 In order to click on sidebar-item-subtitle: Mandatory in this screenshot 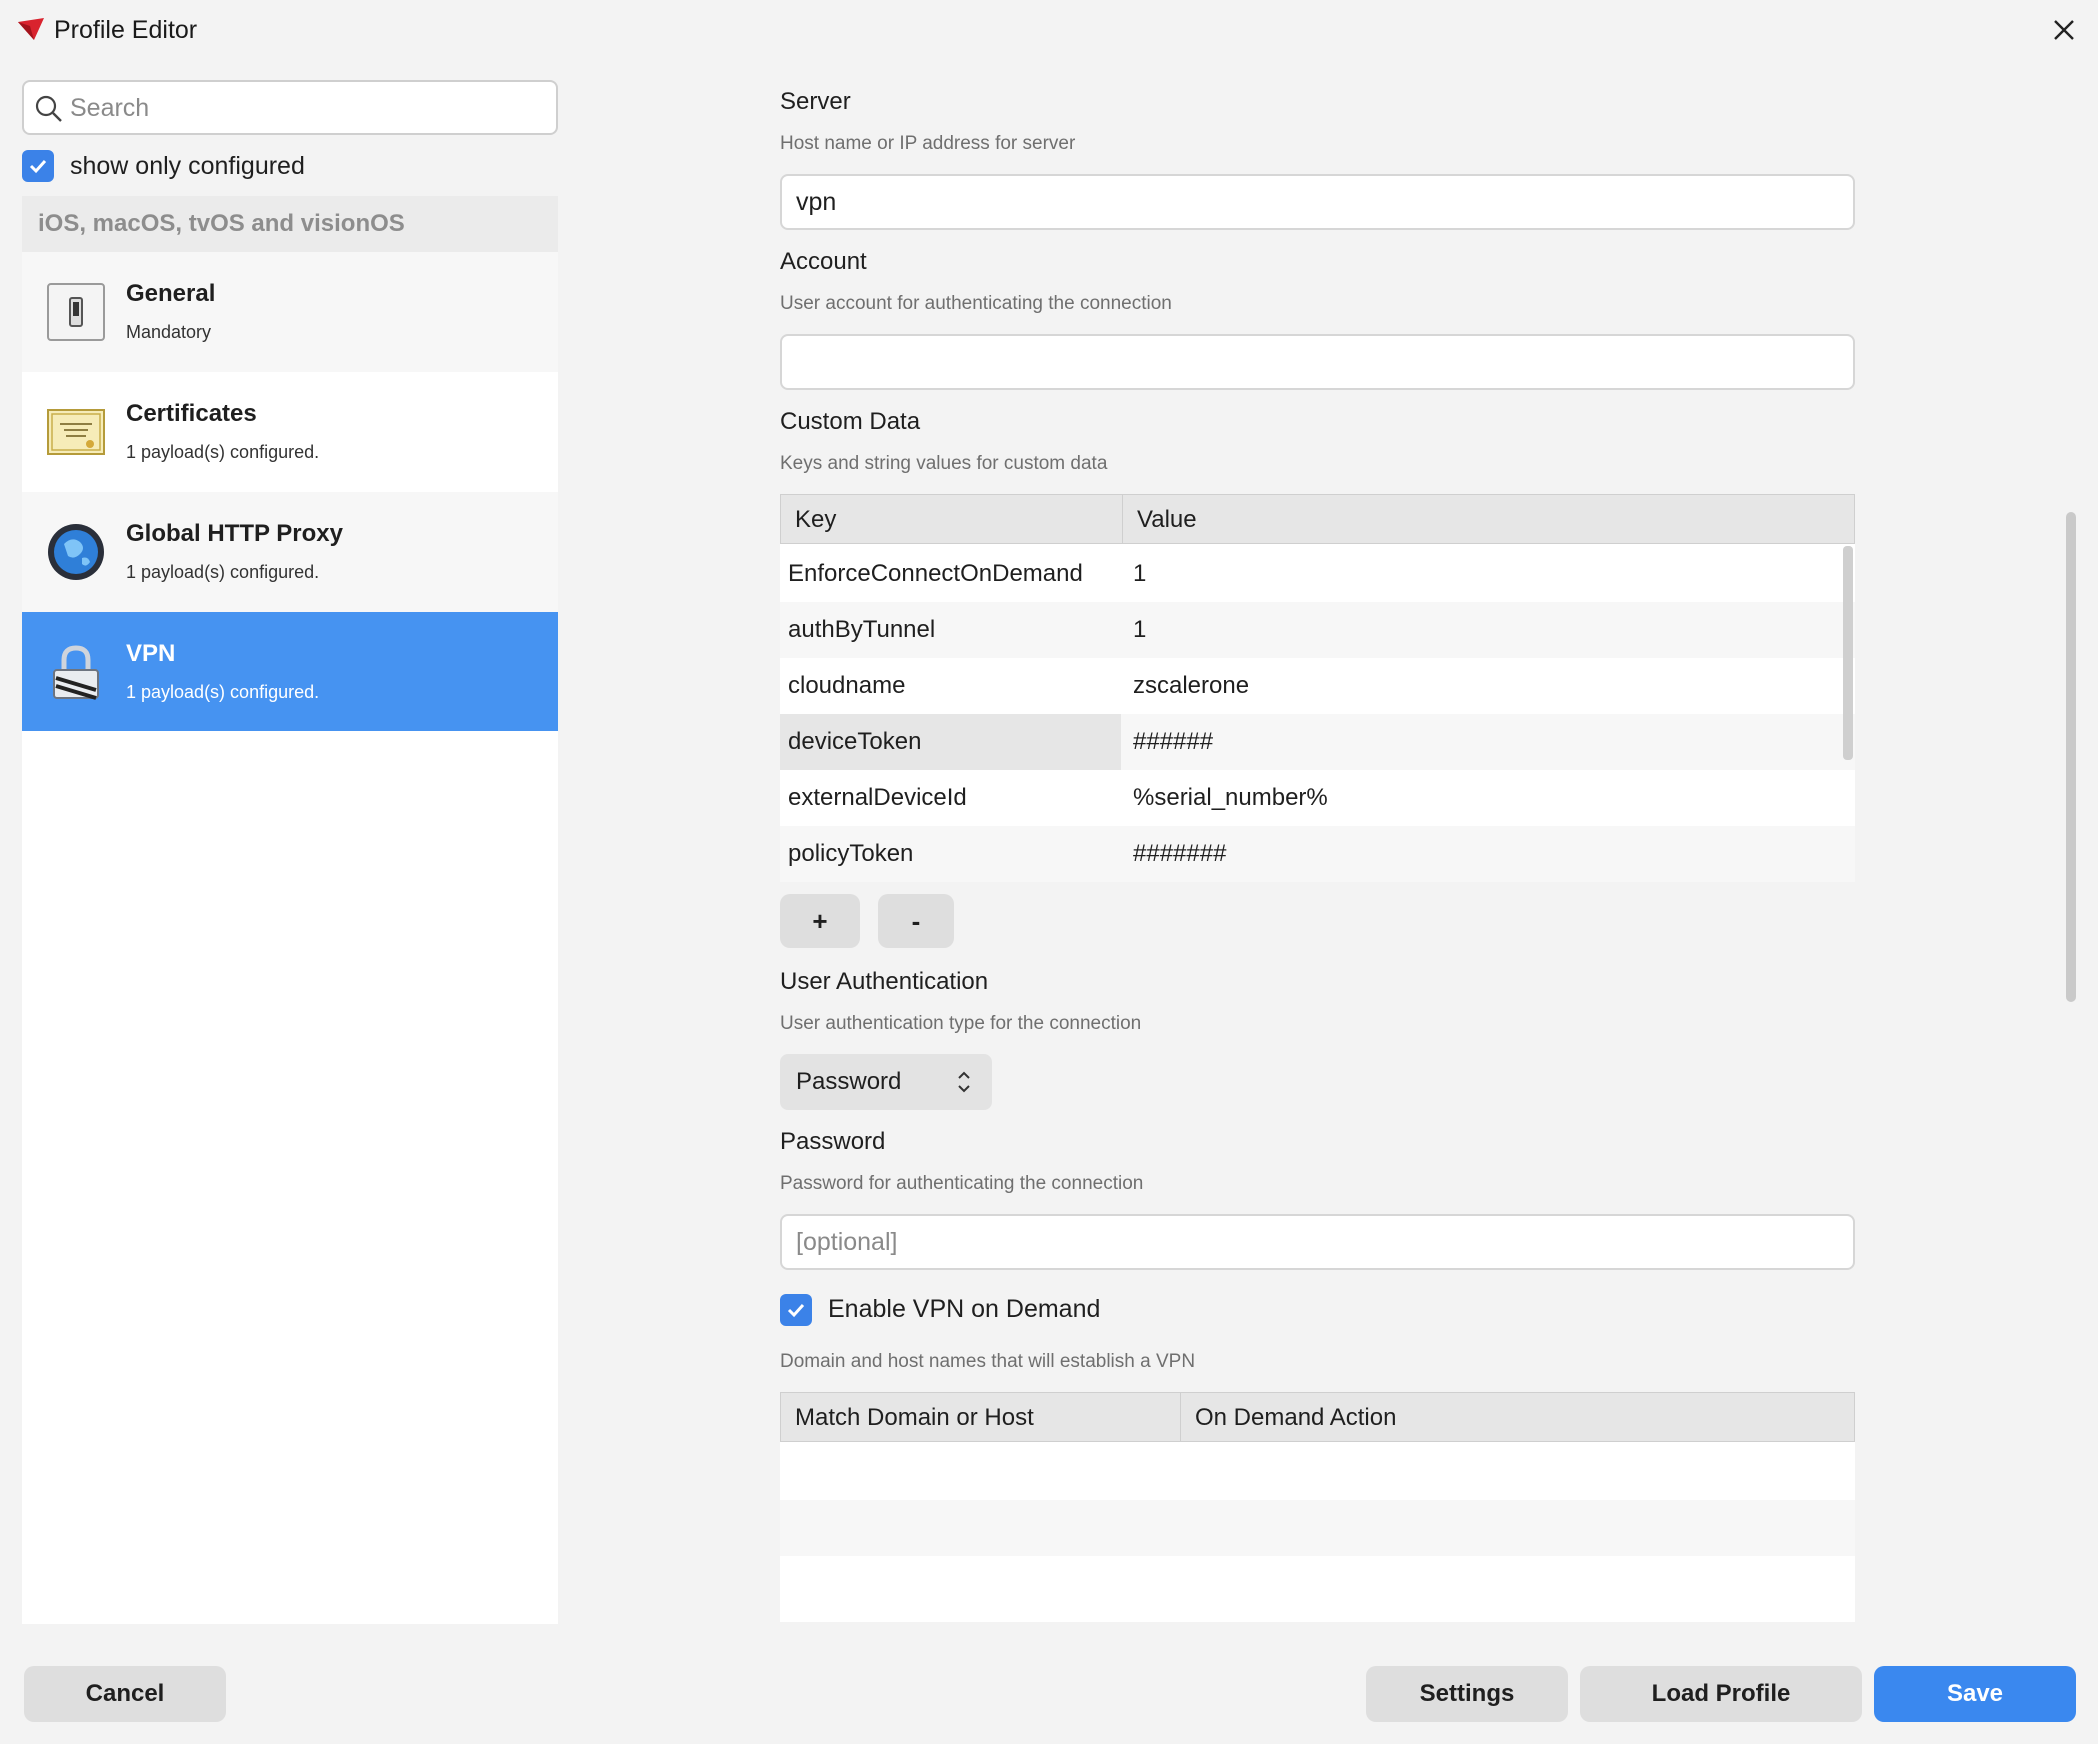, I will do `click(169, 332)`.